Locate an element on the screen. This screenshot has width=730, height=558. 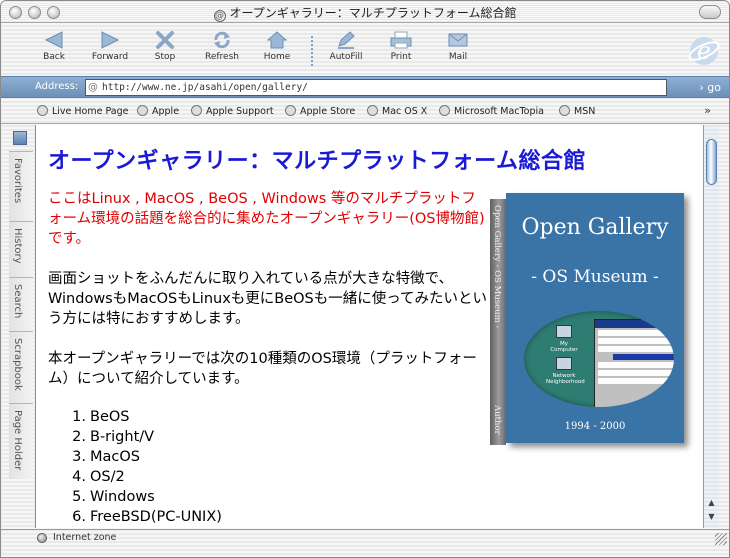
icon-label: Network Neighborhood is located at coordinates (565, 379).